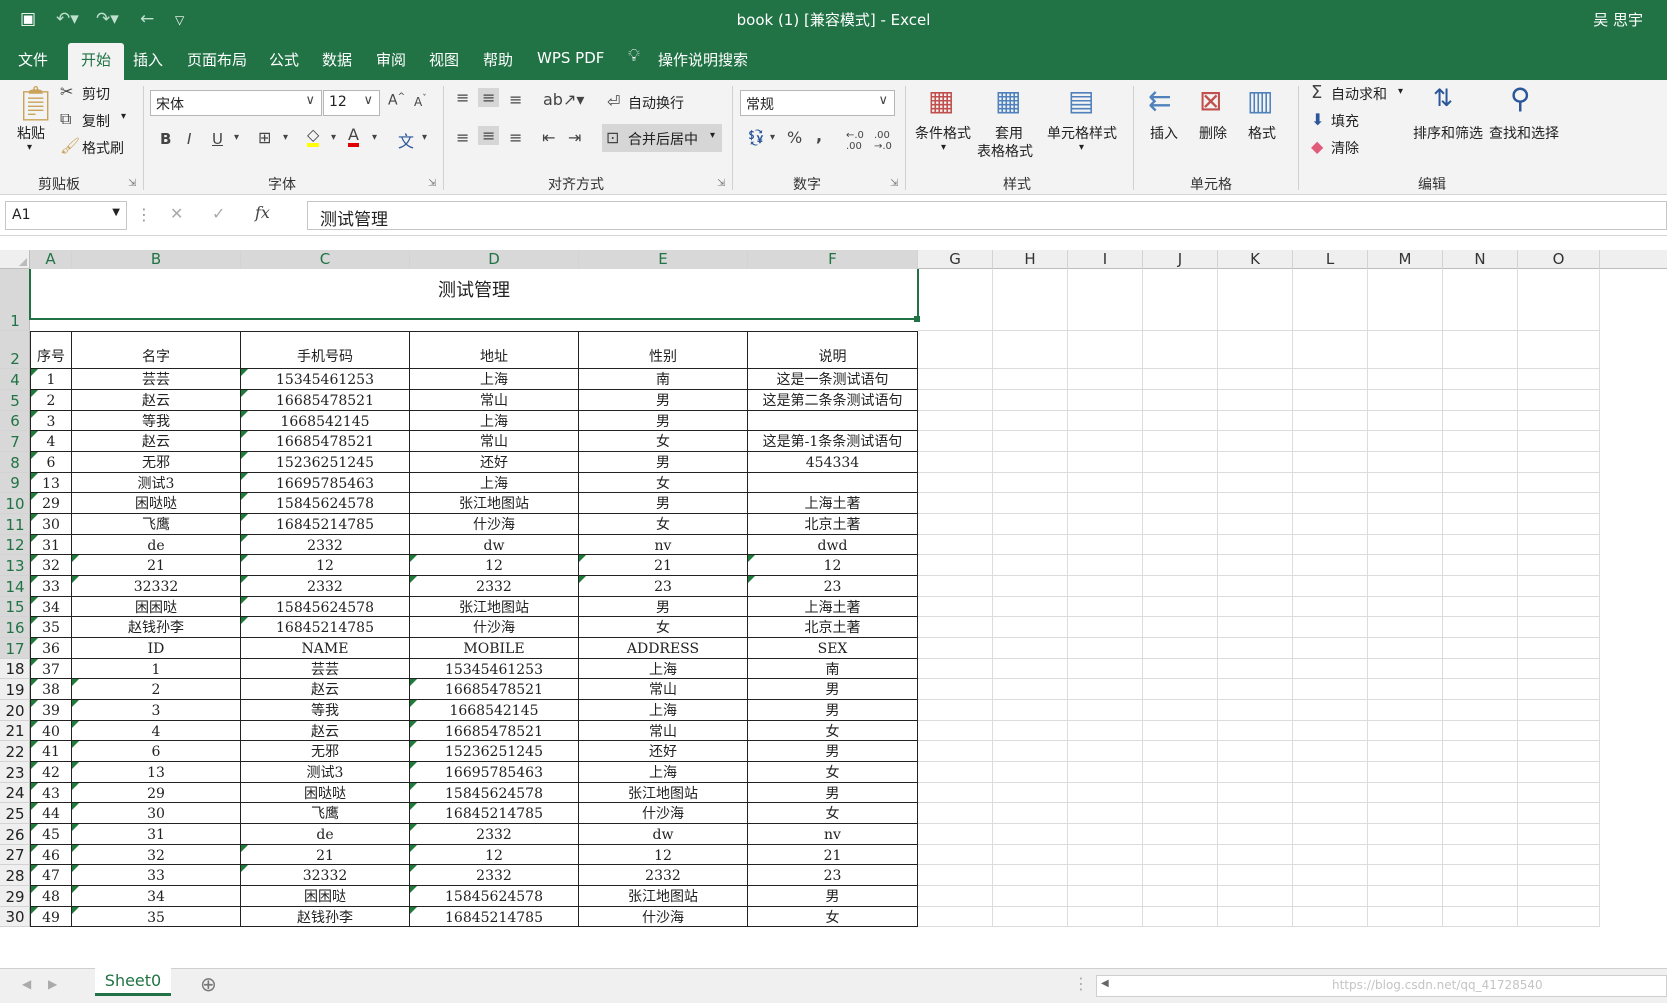 The image size is (1667, 1003). Describe the element at coordinates (33, 59) in the screenshot. I see `tab-file: 文件` at that location.